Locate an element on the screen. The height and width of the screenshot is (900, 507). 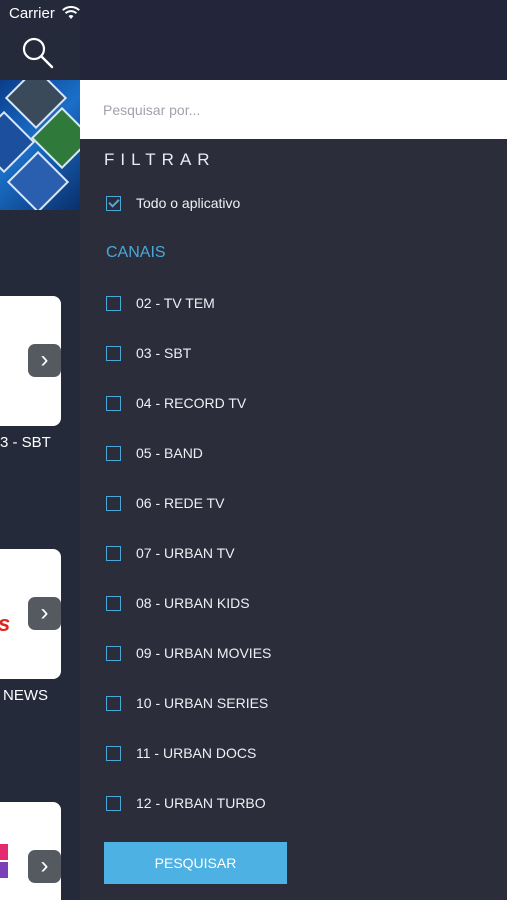
channel-option: 02 - TV TEM is located at coordinates (160, 303).